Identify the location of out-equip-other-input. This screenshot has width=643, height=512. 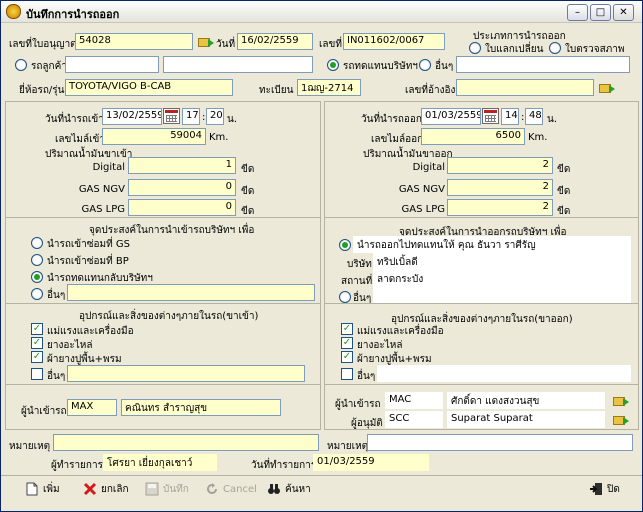
(504, 373).